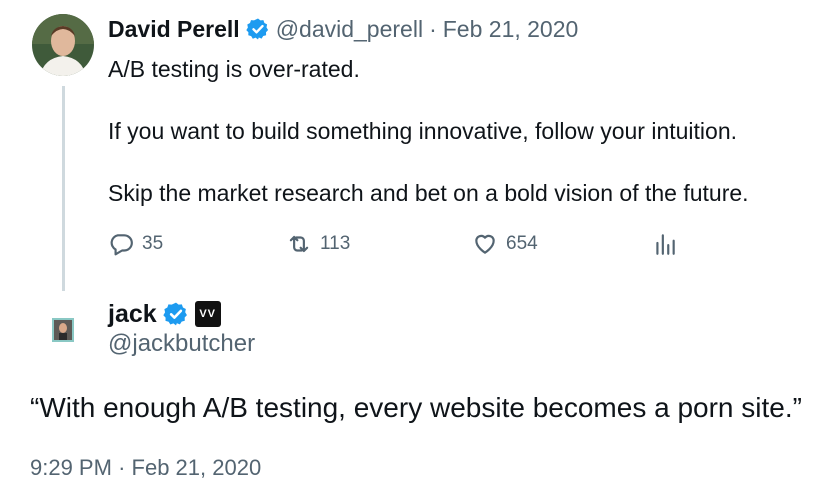 This screenshot has height=496, width=840. I want to click on analytics-icon, so click(665, 244).